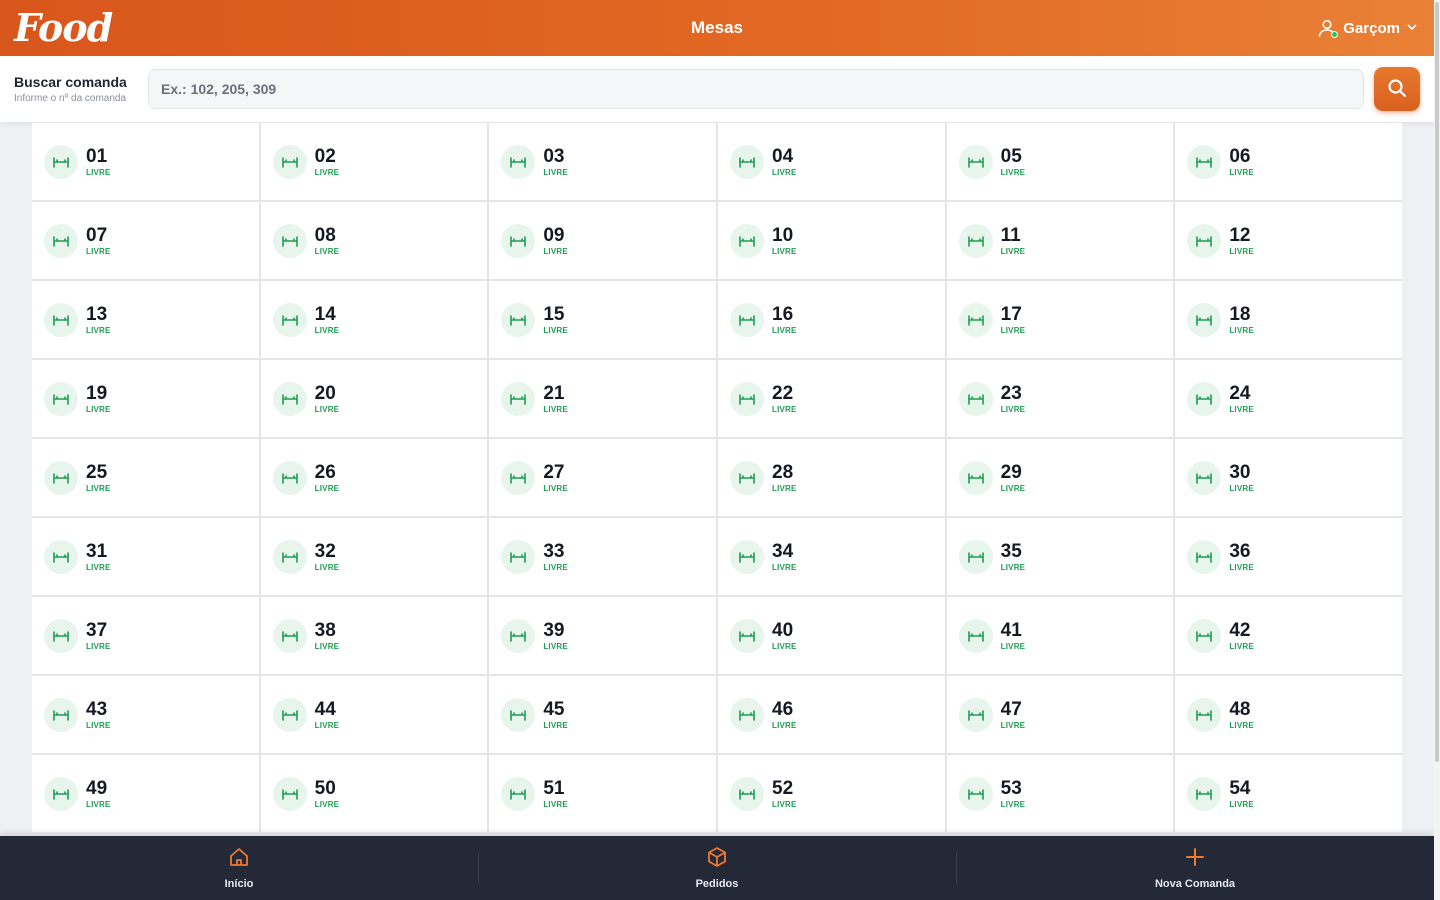 The width and height of the screenshot is (1440, 900). Describe the element at coordinates (1060, 714) in the screenshot. I see `table-card: 47 LIVRE` at that location.